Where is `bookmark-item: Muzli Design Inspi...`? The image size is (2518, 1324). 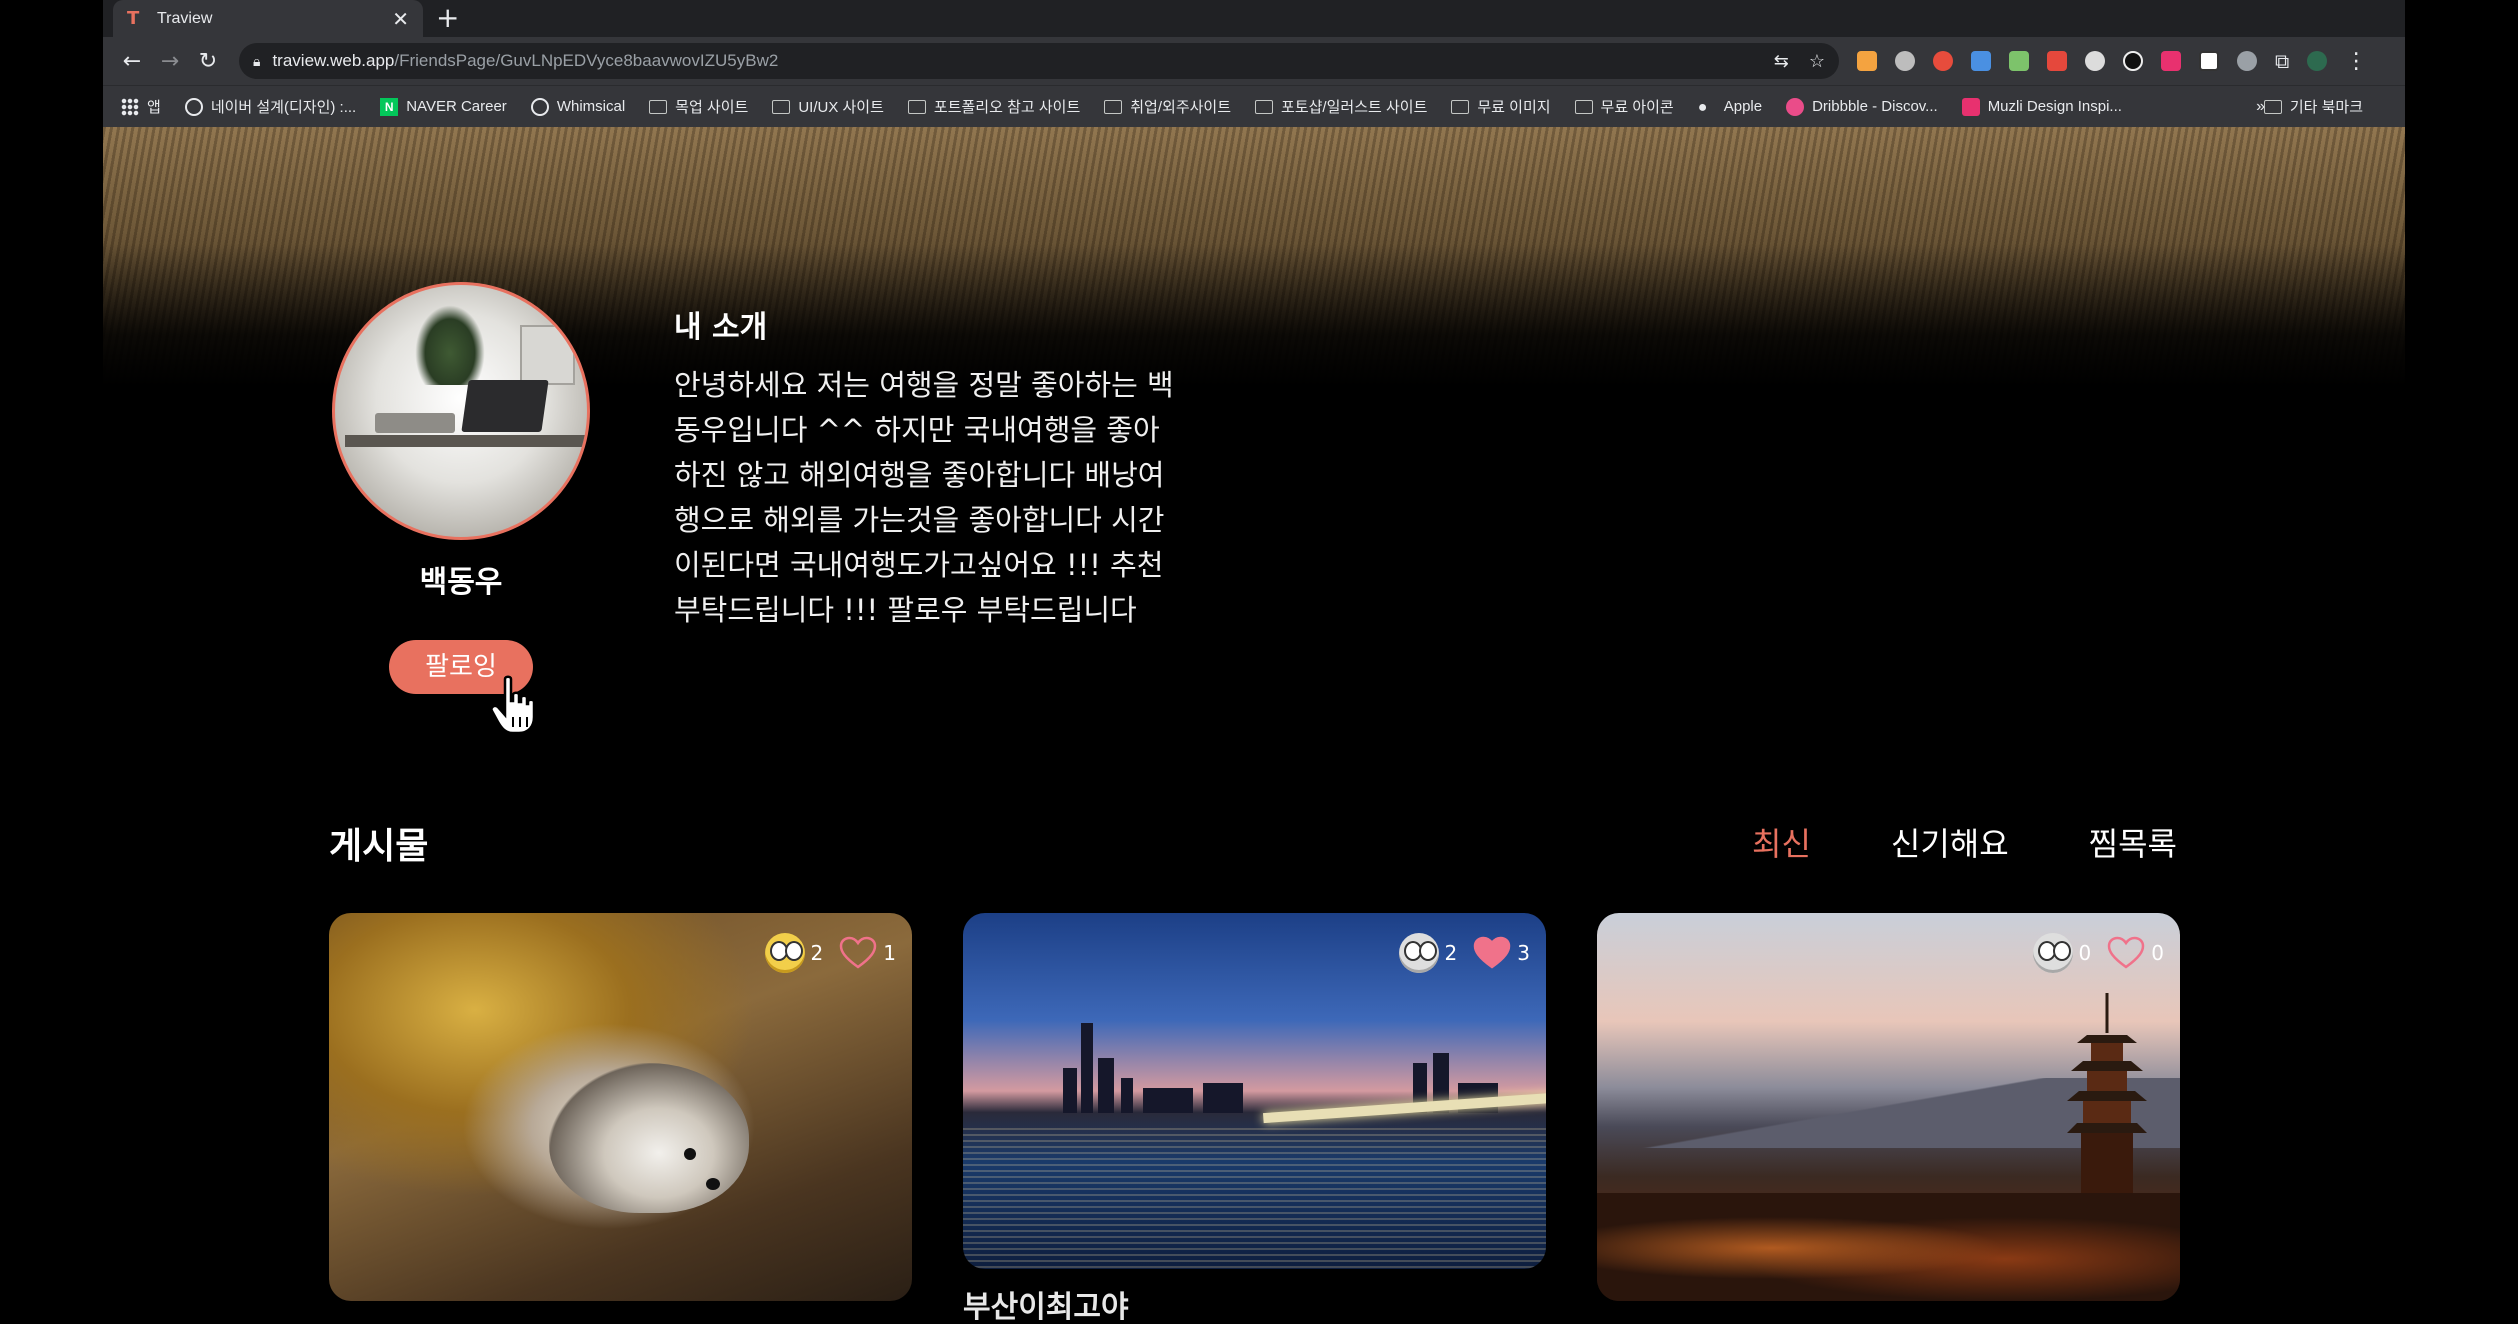
bookmark-item: Muzli Design Inspi... is located at coordinates (2041, 106).